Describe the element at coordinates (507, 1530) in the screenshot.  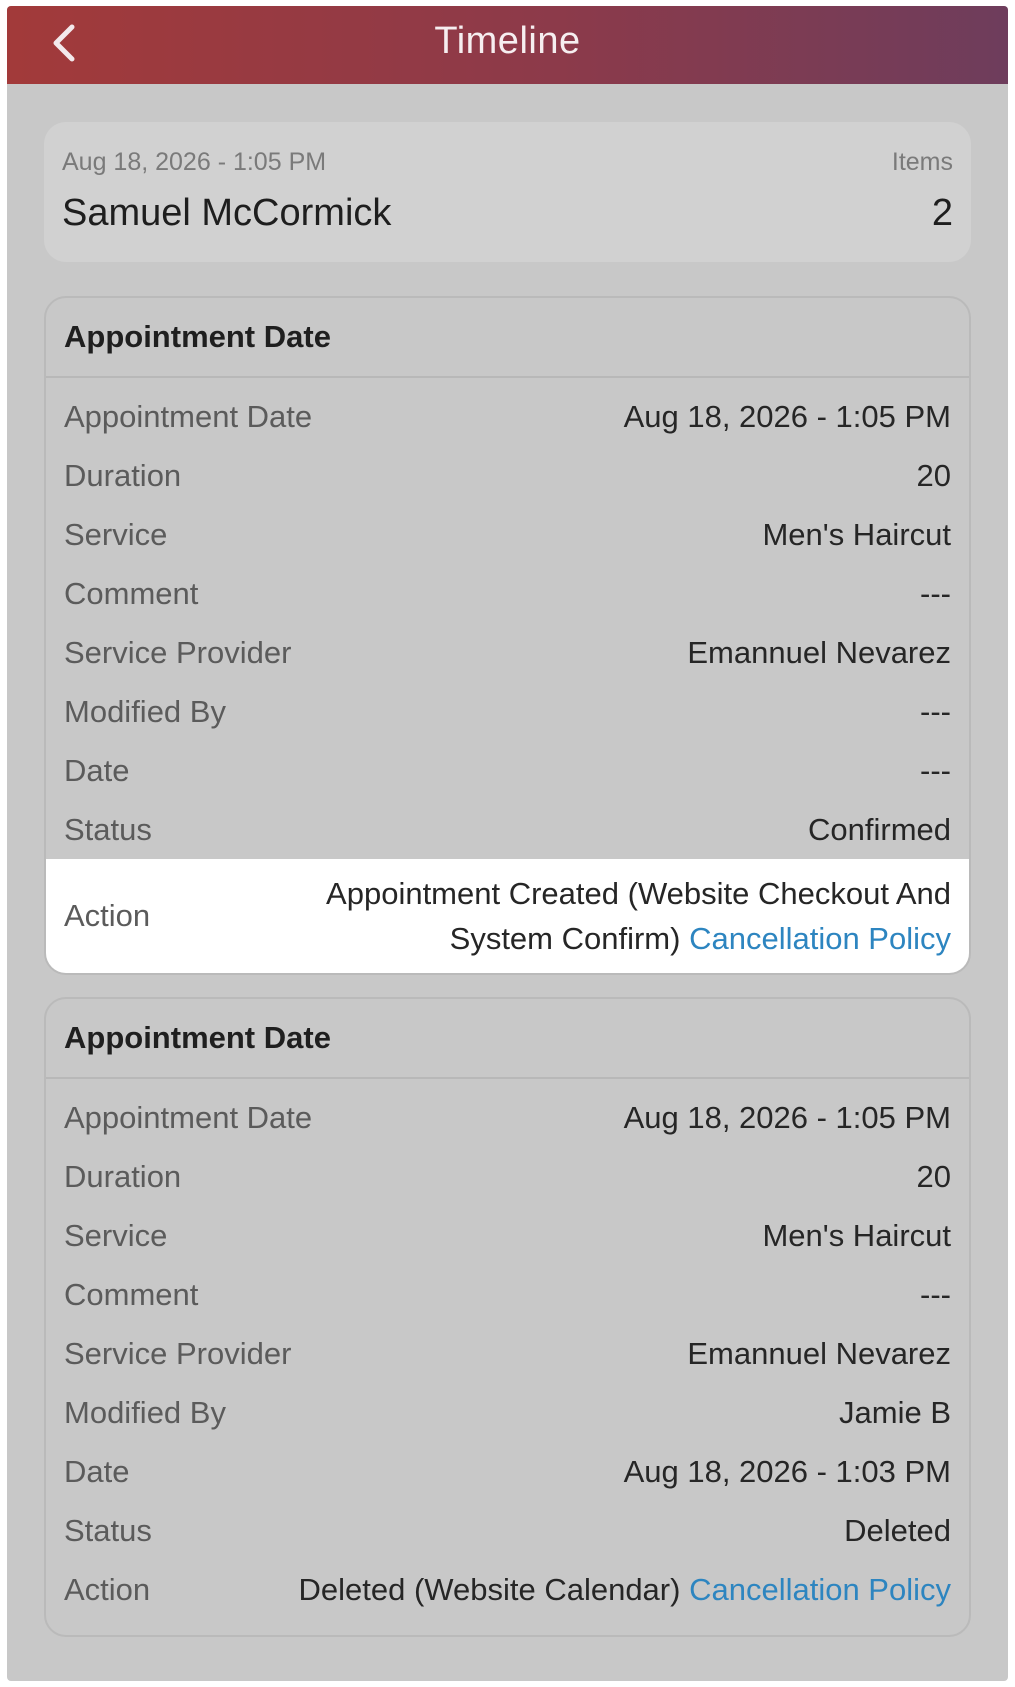
I see `detail-row: Status Deleted` at that location.